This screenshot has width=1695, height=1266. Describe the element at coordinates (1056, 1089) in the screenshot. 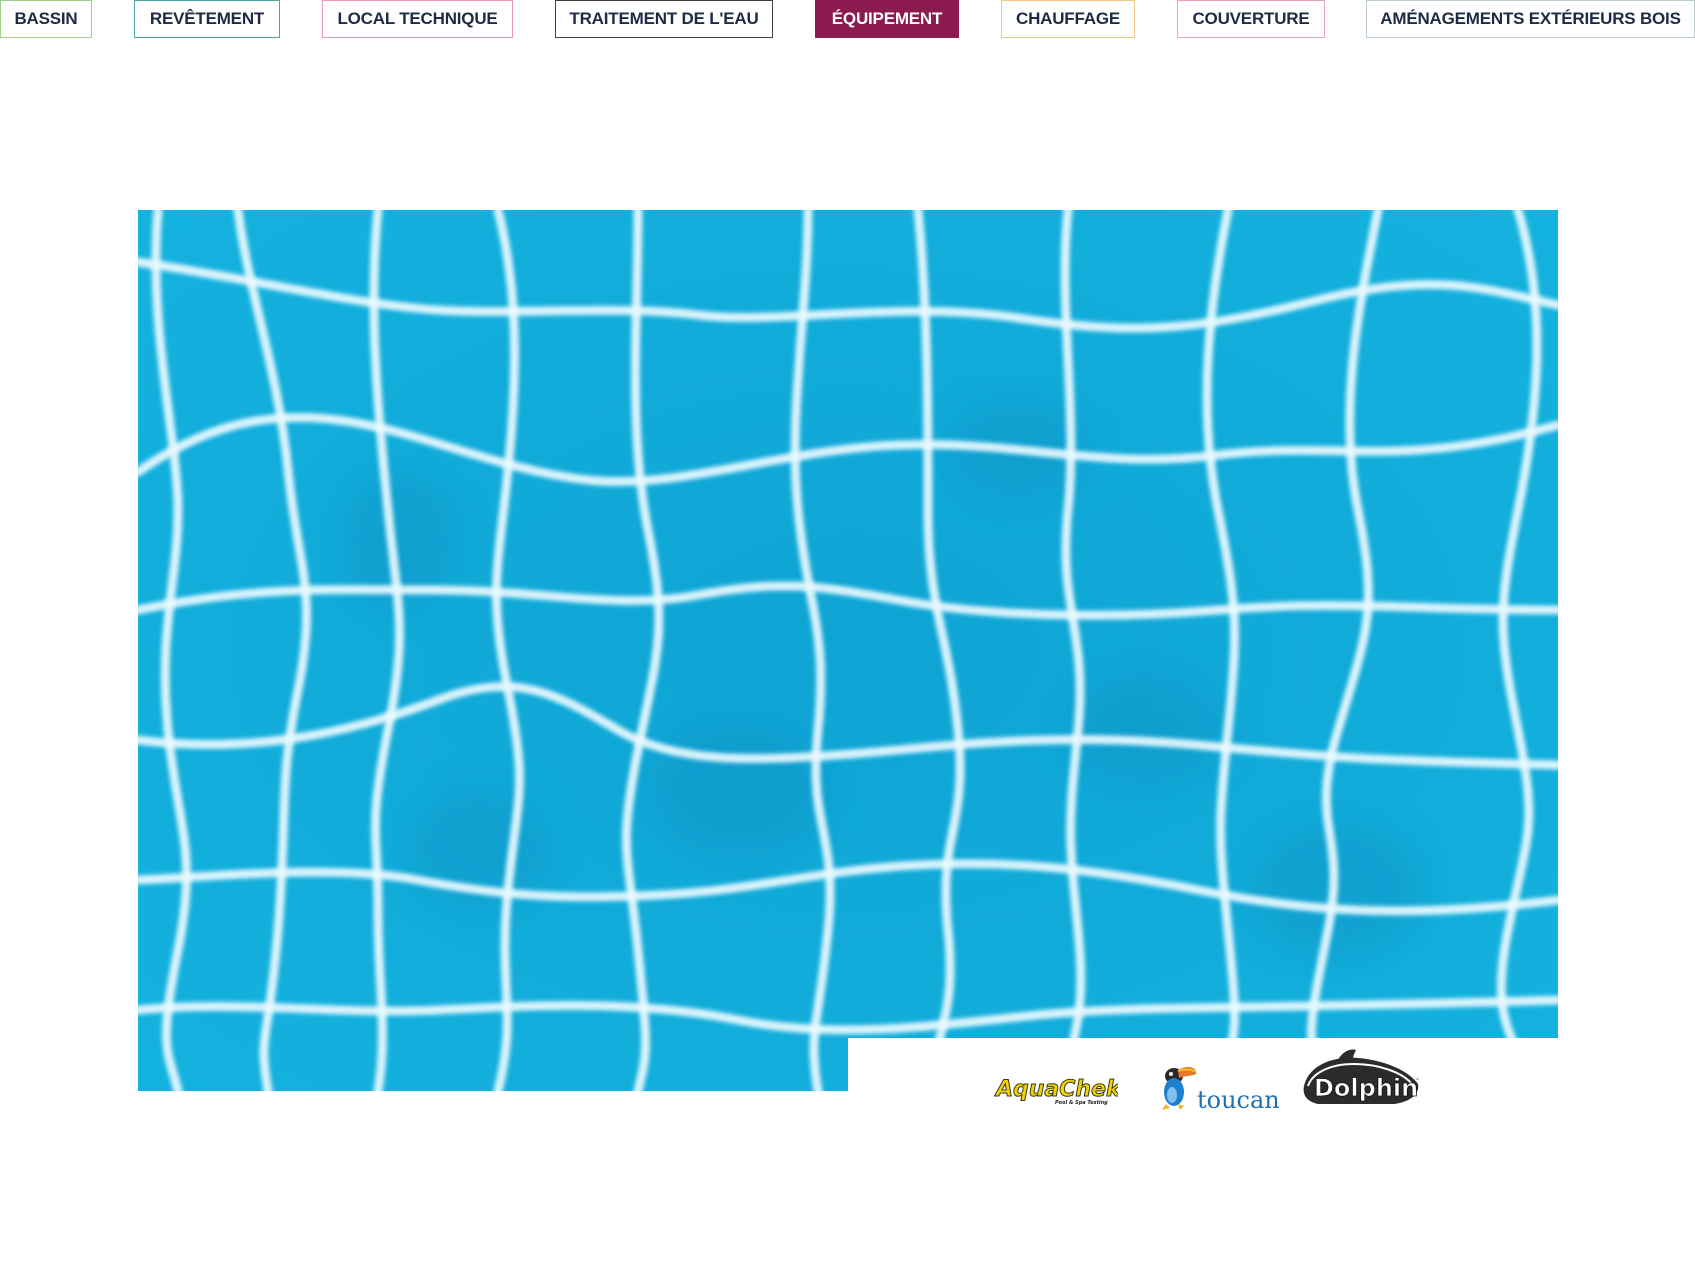

I see `aquachek-wordmark: AquaChek` at that location.